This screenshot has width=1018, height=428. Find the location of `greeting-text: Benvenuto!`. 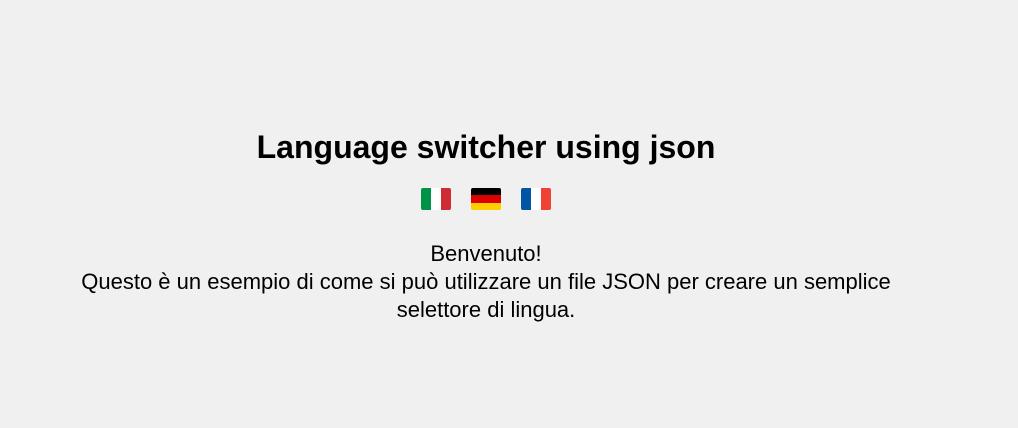

greeting-text: Benvenuto! is located at coordinates (486, 253).